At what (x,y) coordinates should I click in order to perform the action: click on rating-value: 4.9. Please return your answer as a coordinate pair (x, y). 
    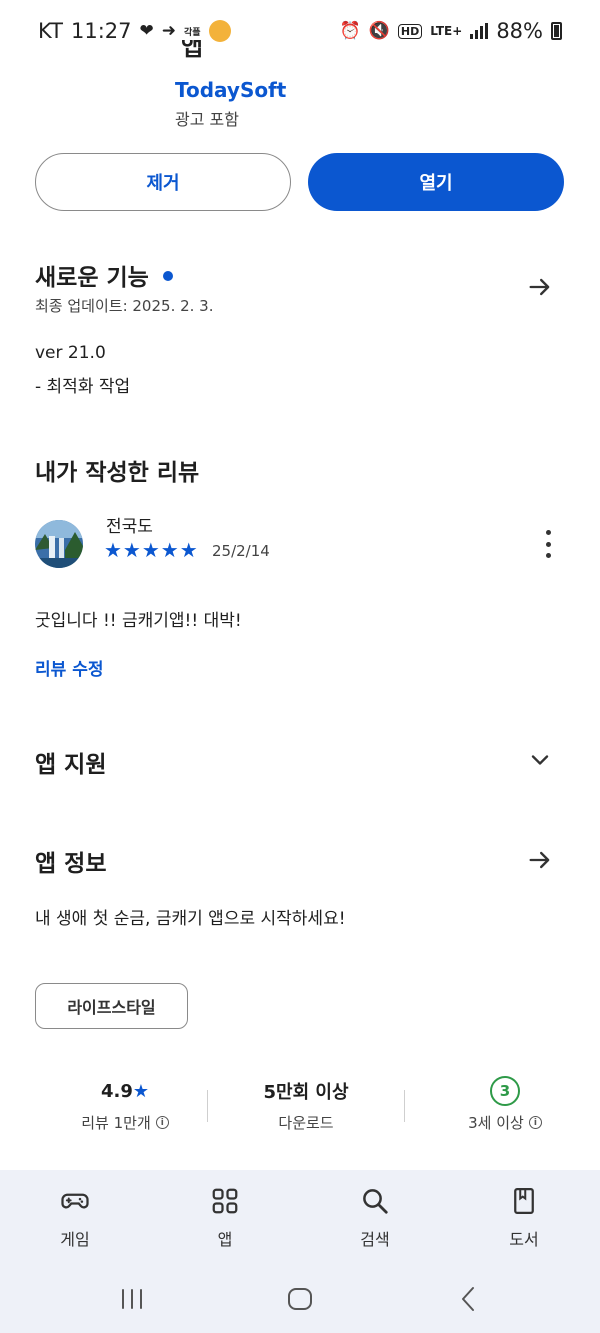
    Looking at the image, I should click on (116, 1091).